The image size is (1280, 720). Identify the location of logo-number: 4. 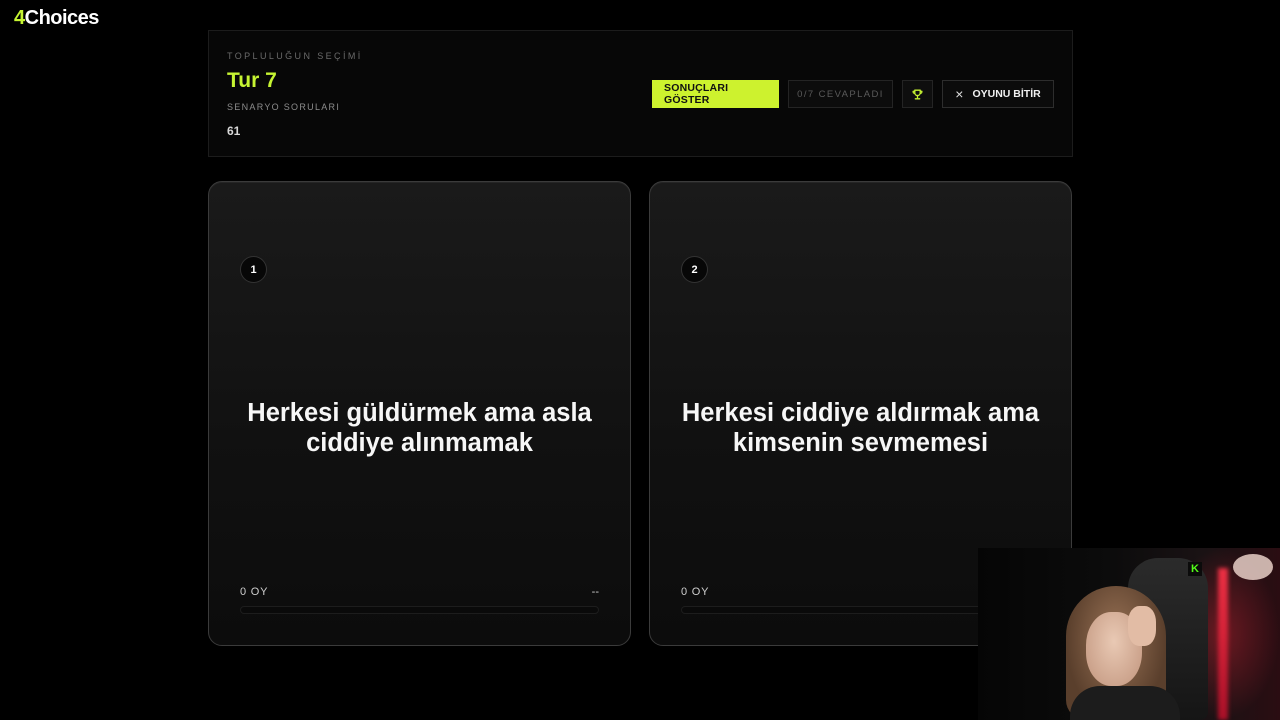
(19, 18).